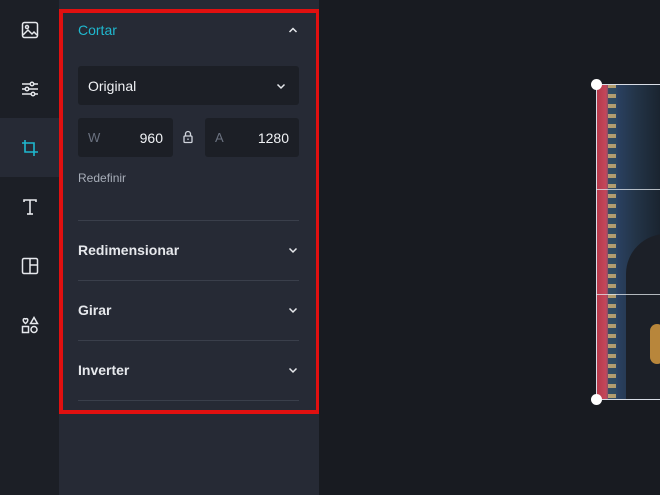 The width and height of the screenshot is (660, 495). What do you see at coordinates (97, 30) in the screenshot?
I see `crop-section-title: Cortar` at bounding box center [97, 30].